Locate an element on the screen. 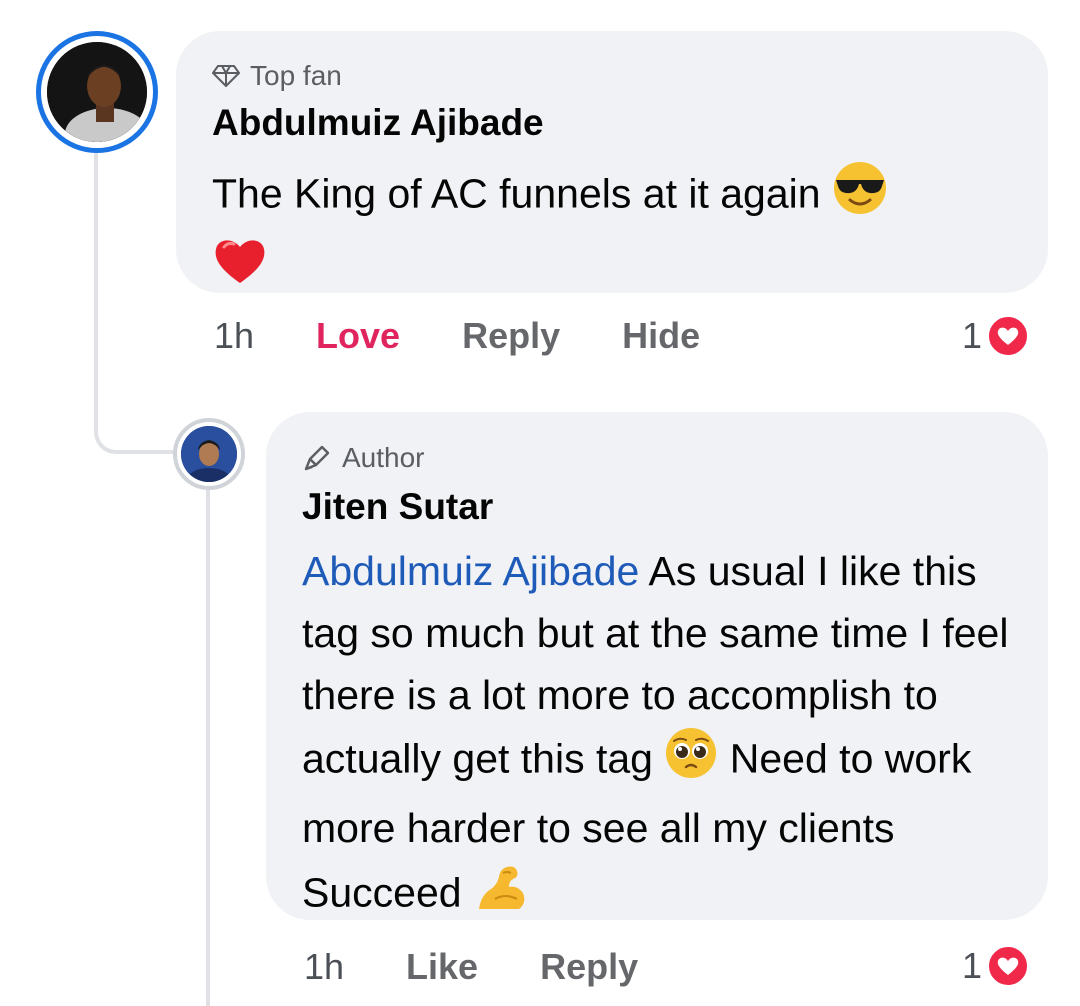 Image resolution: width=1080 pixels, height=1006 pixels. love-button: Love is located at coordinates (358, 336).